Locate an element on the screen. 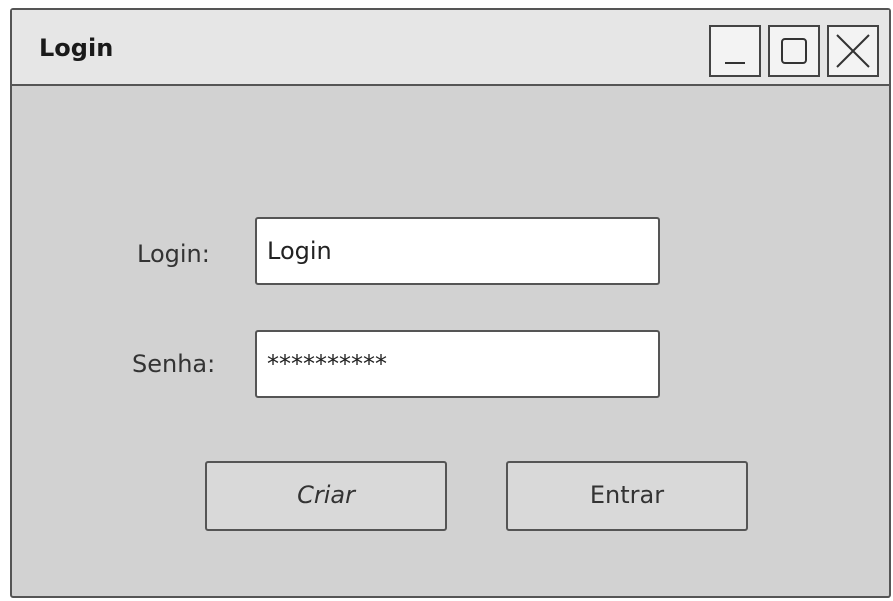 The image size is (893, 601). close-icon is located at coordinates (853, 51).